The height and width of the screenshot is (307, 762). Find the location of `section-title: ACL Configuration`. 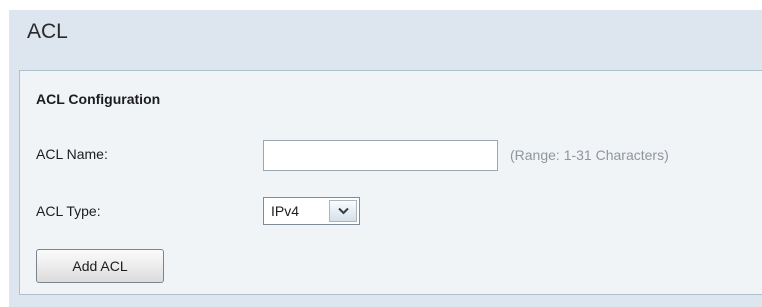

section-title: ACL Configuration is located at coordinates (98, 99).